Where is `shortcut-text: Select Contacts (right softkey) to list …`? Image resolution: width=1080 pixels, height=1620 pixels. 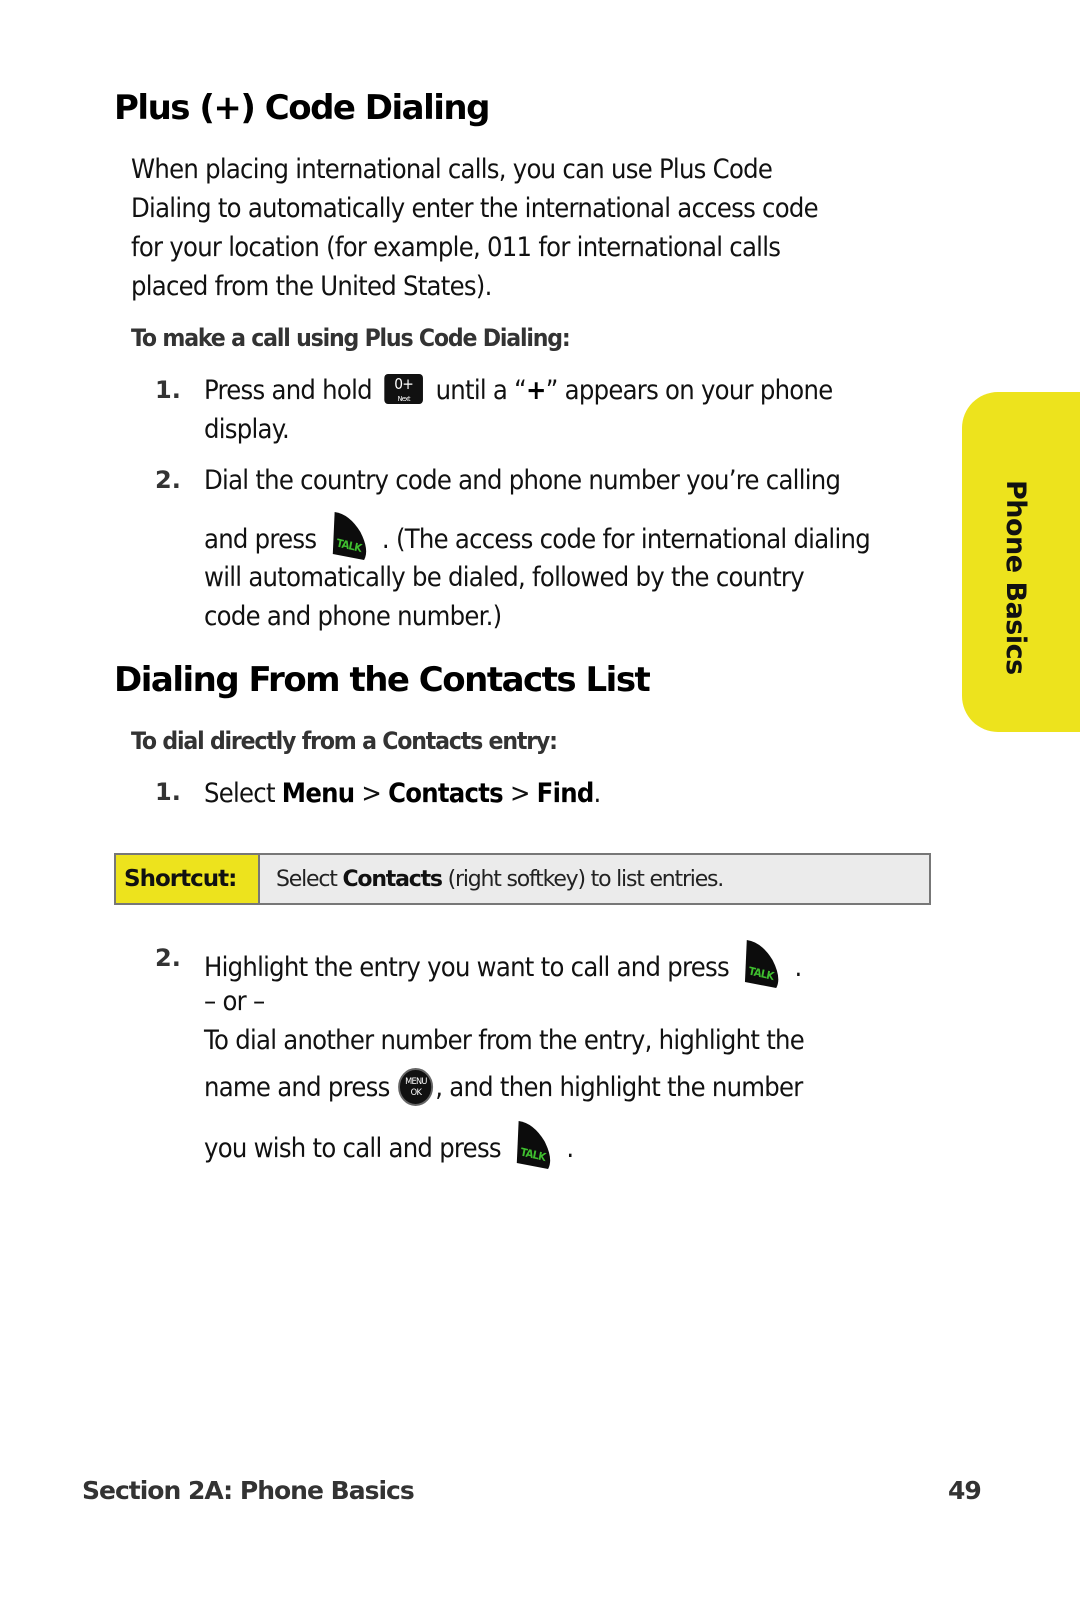
shortcut-text: Select Contacts (right softkey) to list … is located at coordinates (594, 879).